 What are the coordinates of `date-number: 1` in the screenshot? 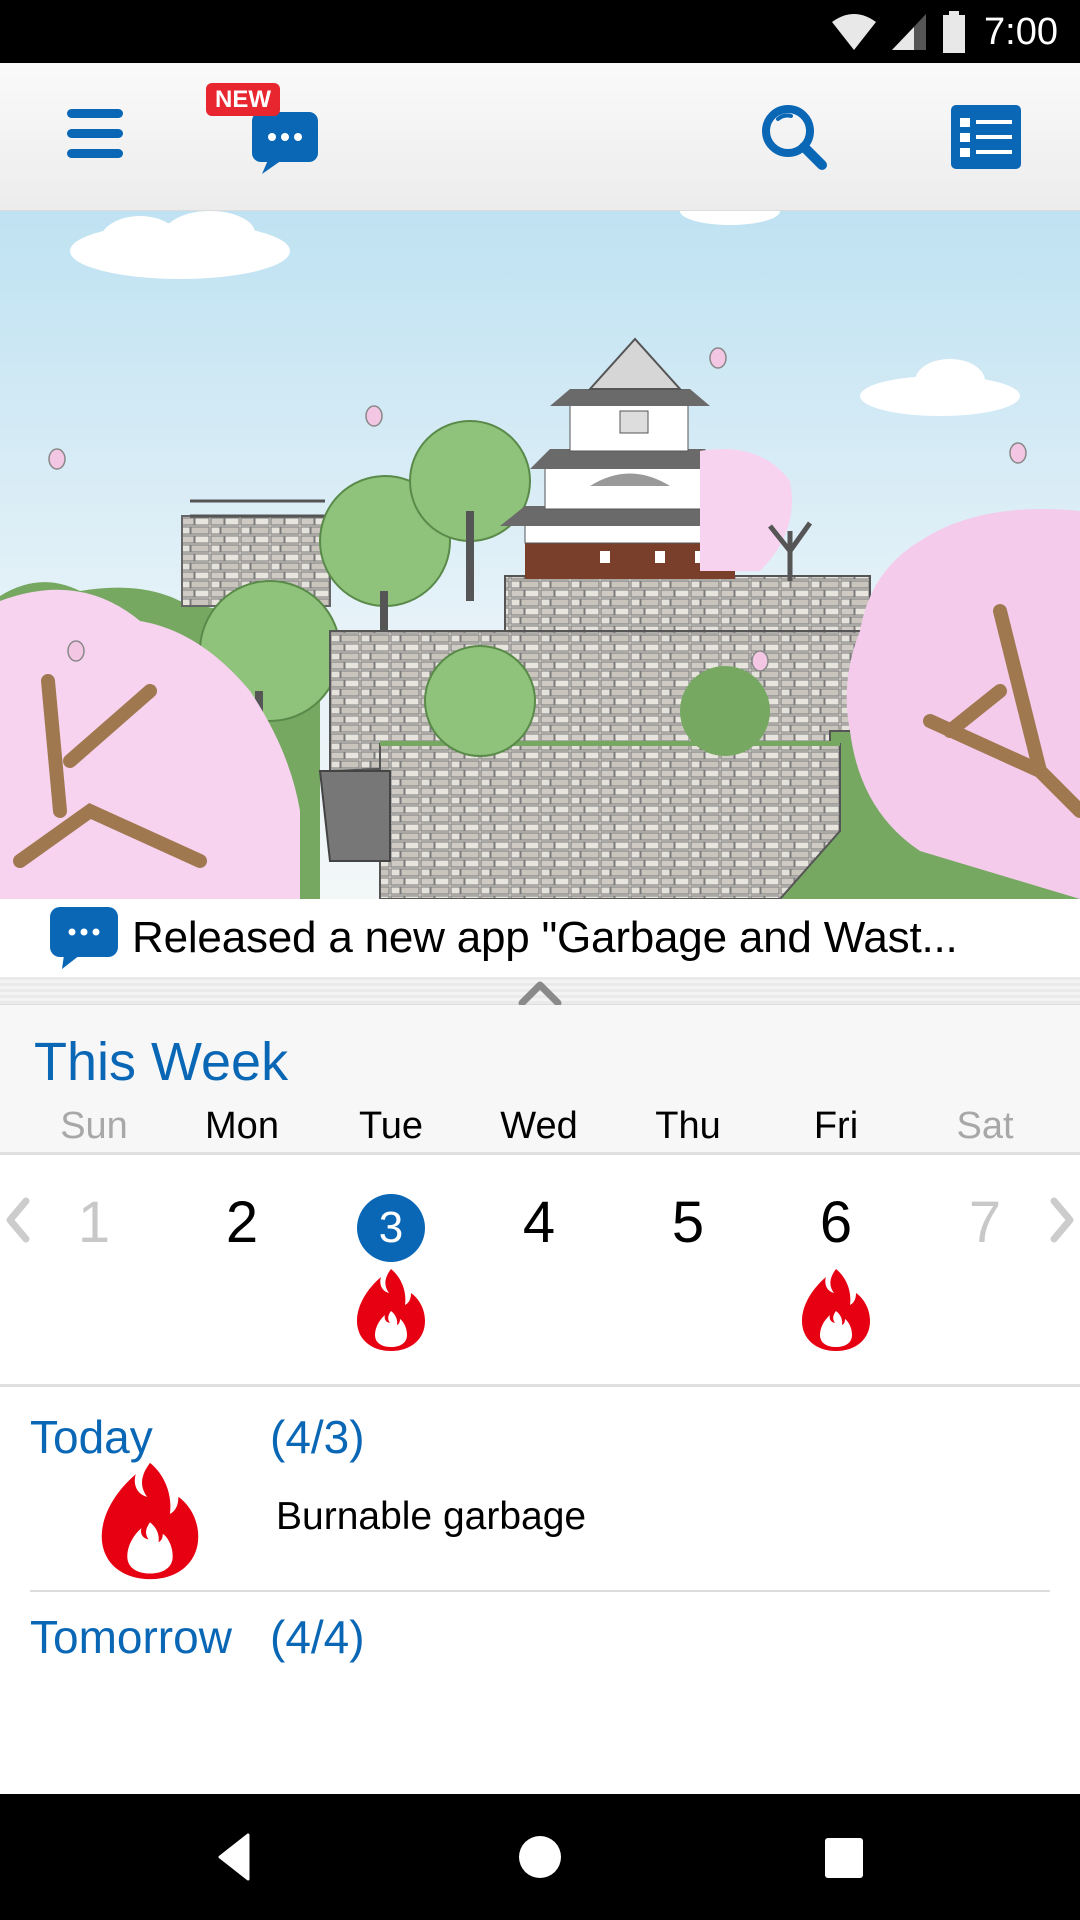 It's located at (94, 1222).